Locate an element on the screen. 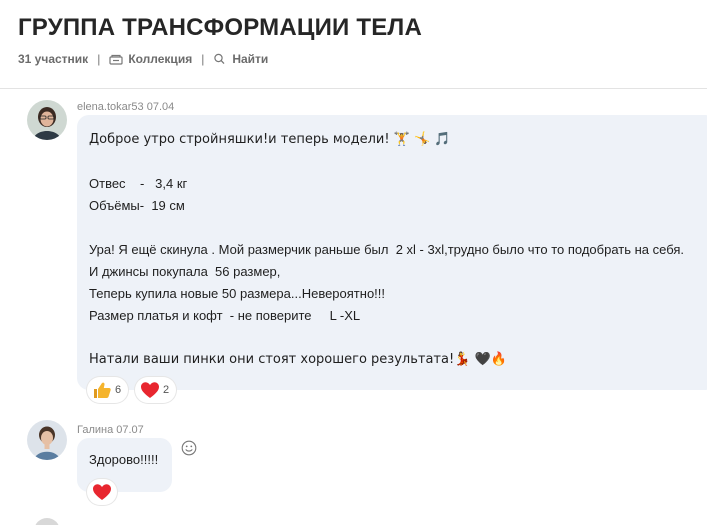  reaction-count: 6 is located at coordinates (118, 390).